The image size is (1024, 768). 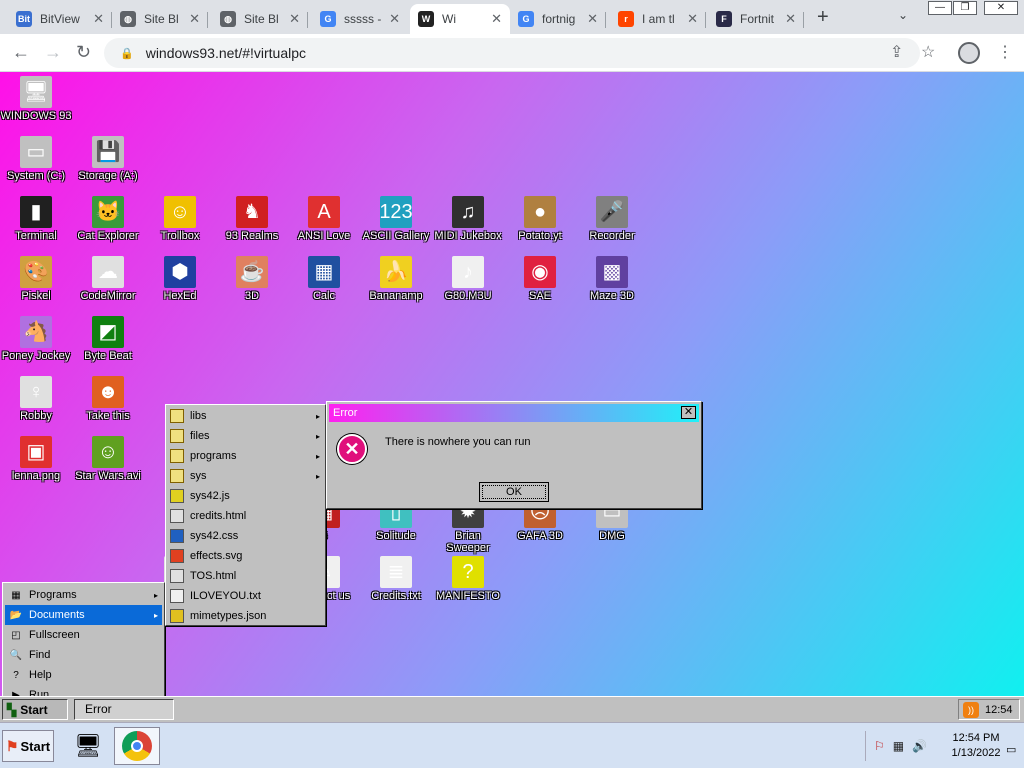 What do you see at coordinates (36, 399) in the screenshot?
I see `desktop-icon-robby: ♀ Robby` at bounding box center [36, 399].